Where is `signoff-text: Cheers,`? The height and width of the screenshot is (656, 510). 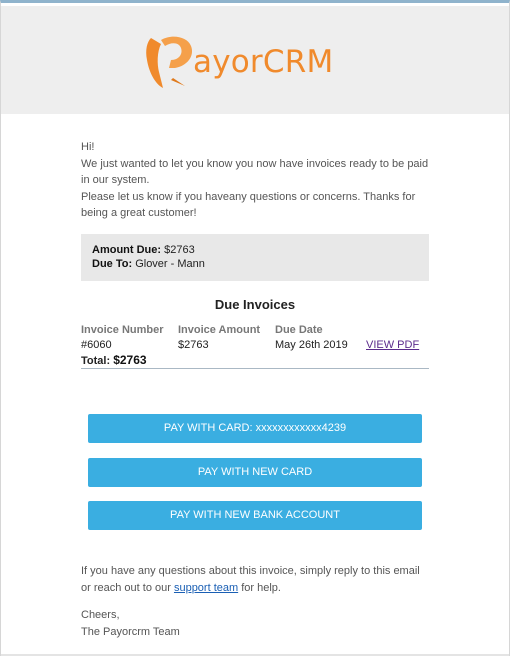
signoff-text: Cheers, is located at coordinates (100, 615).